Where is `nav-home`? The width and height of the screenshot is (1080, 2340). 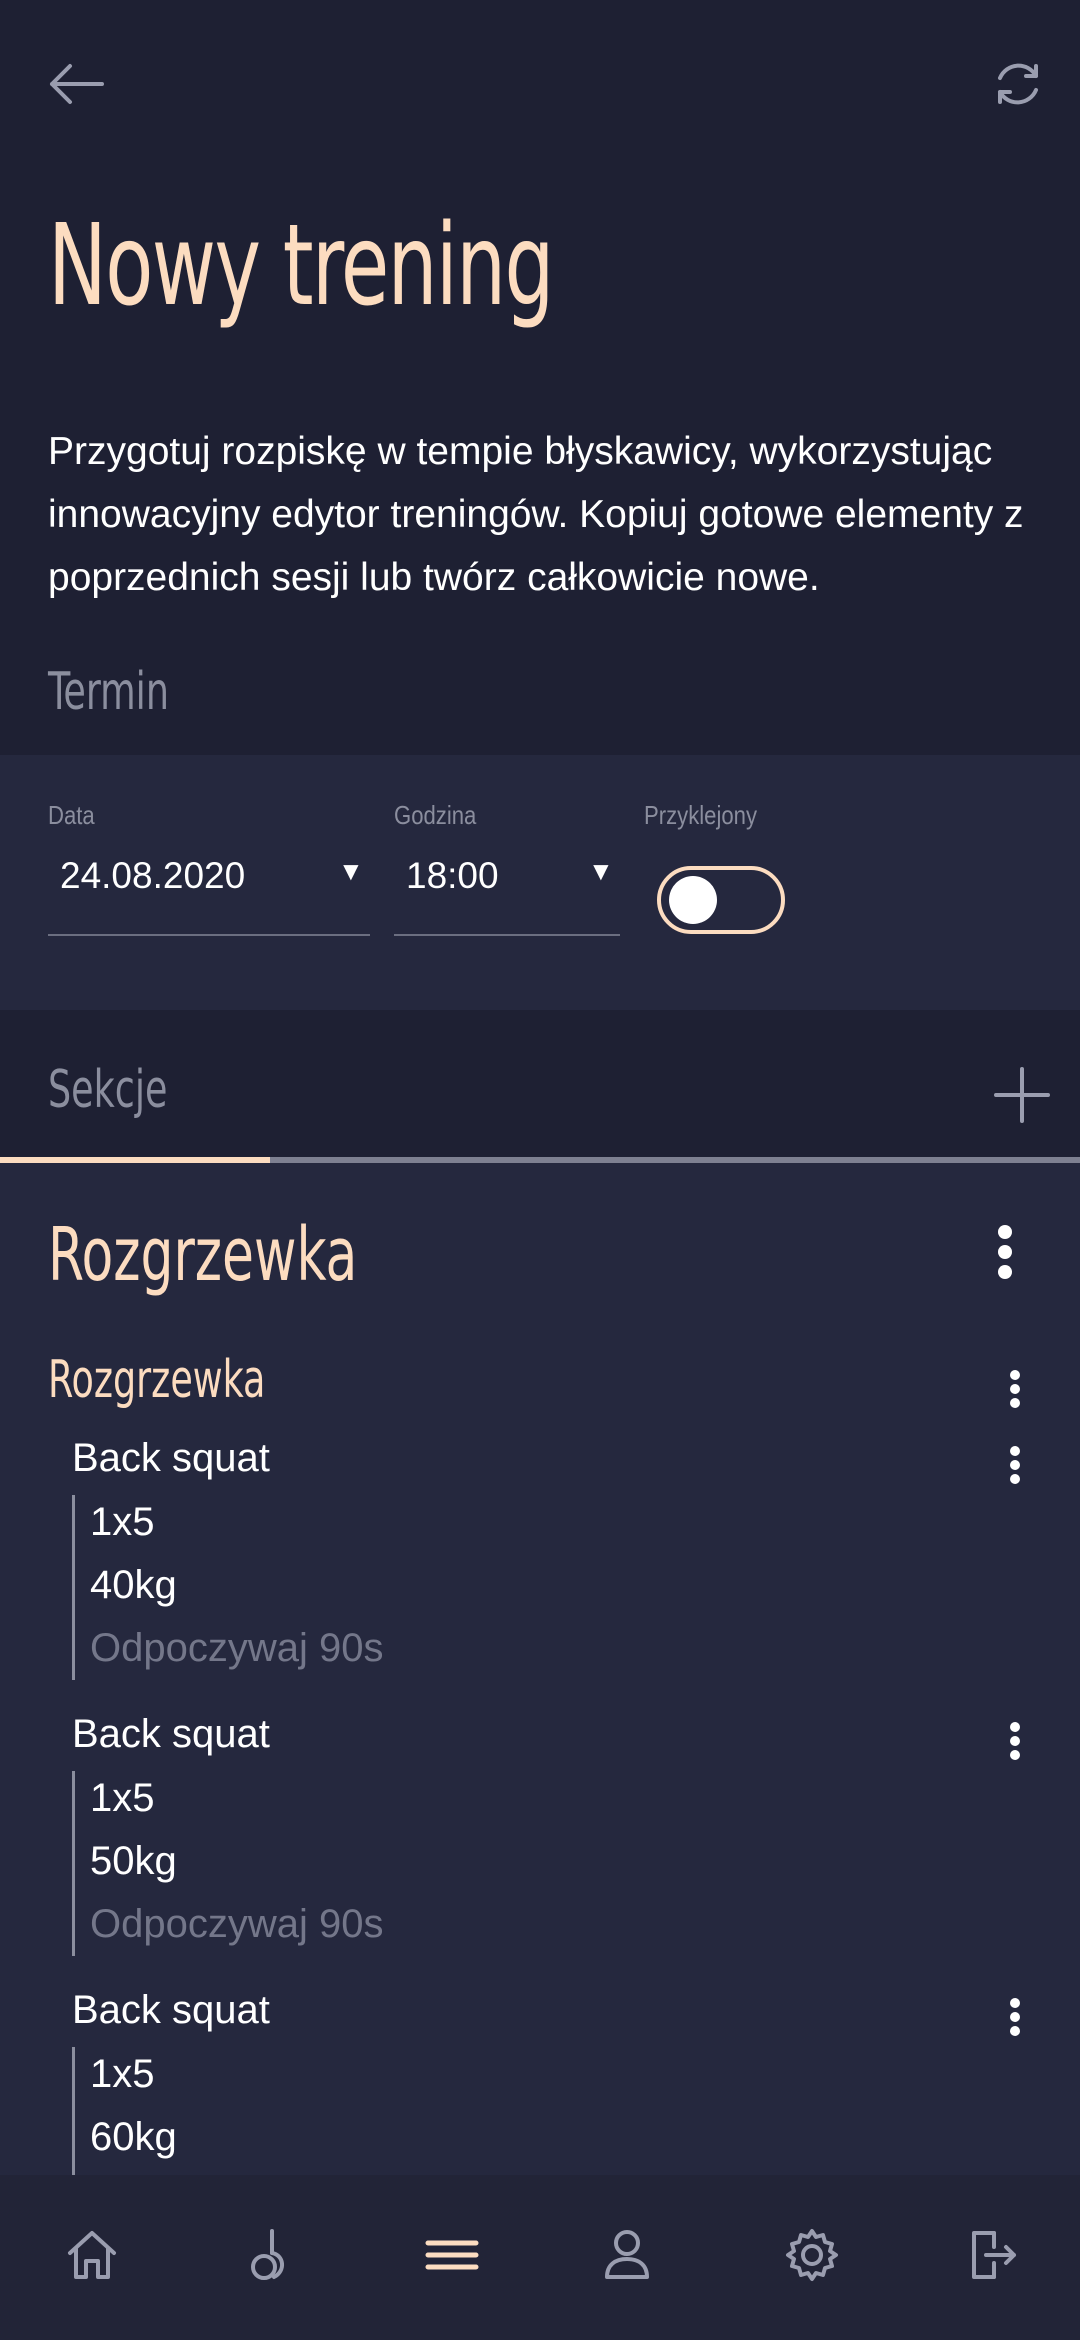
nav-home is located at coordinates (92, 2255).